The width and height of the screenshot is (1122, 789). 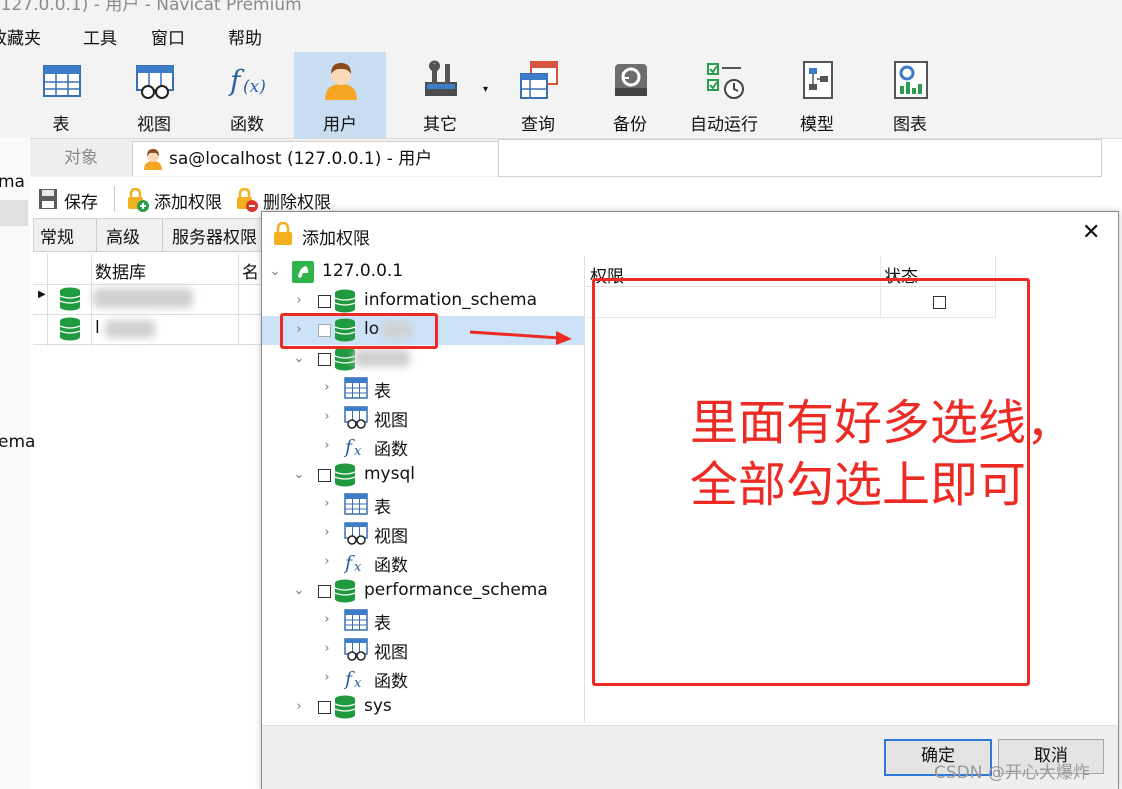 I want to click on grid-header: 数据库 名, so click(x=149, y=300).